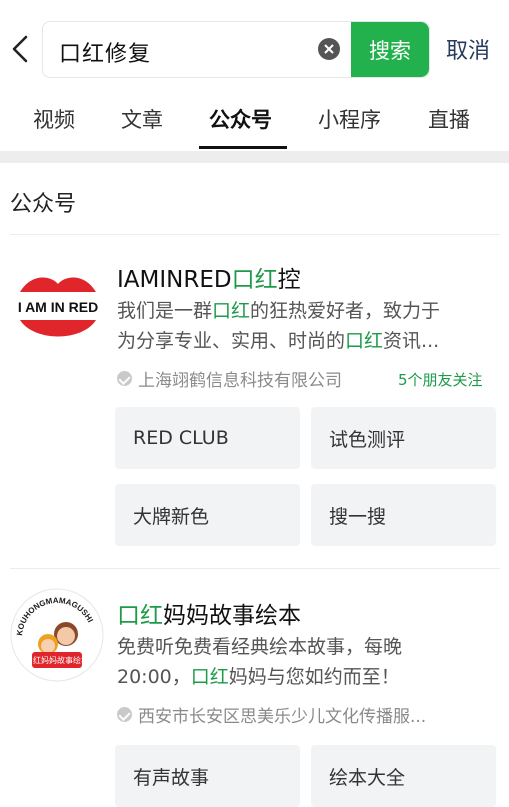  Describe the element at coordinates (260, 647) in the screenshot. I see `description-text: 免费听免费看经典绘本故事，每晚` at that location.